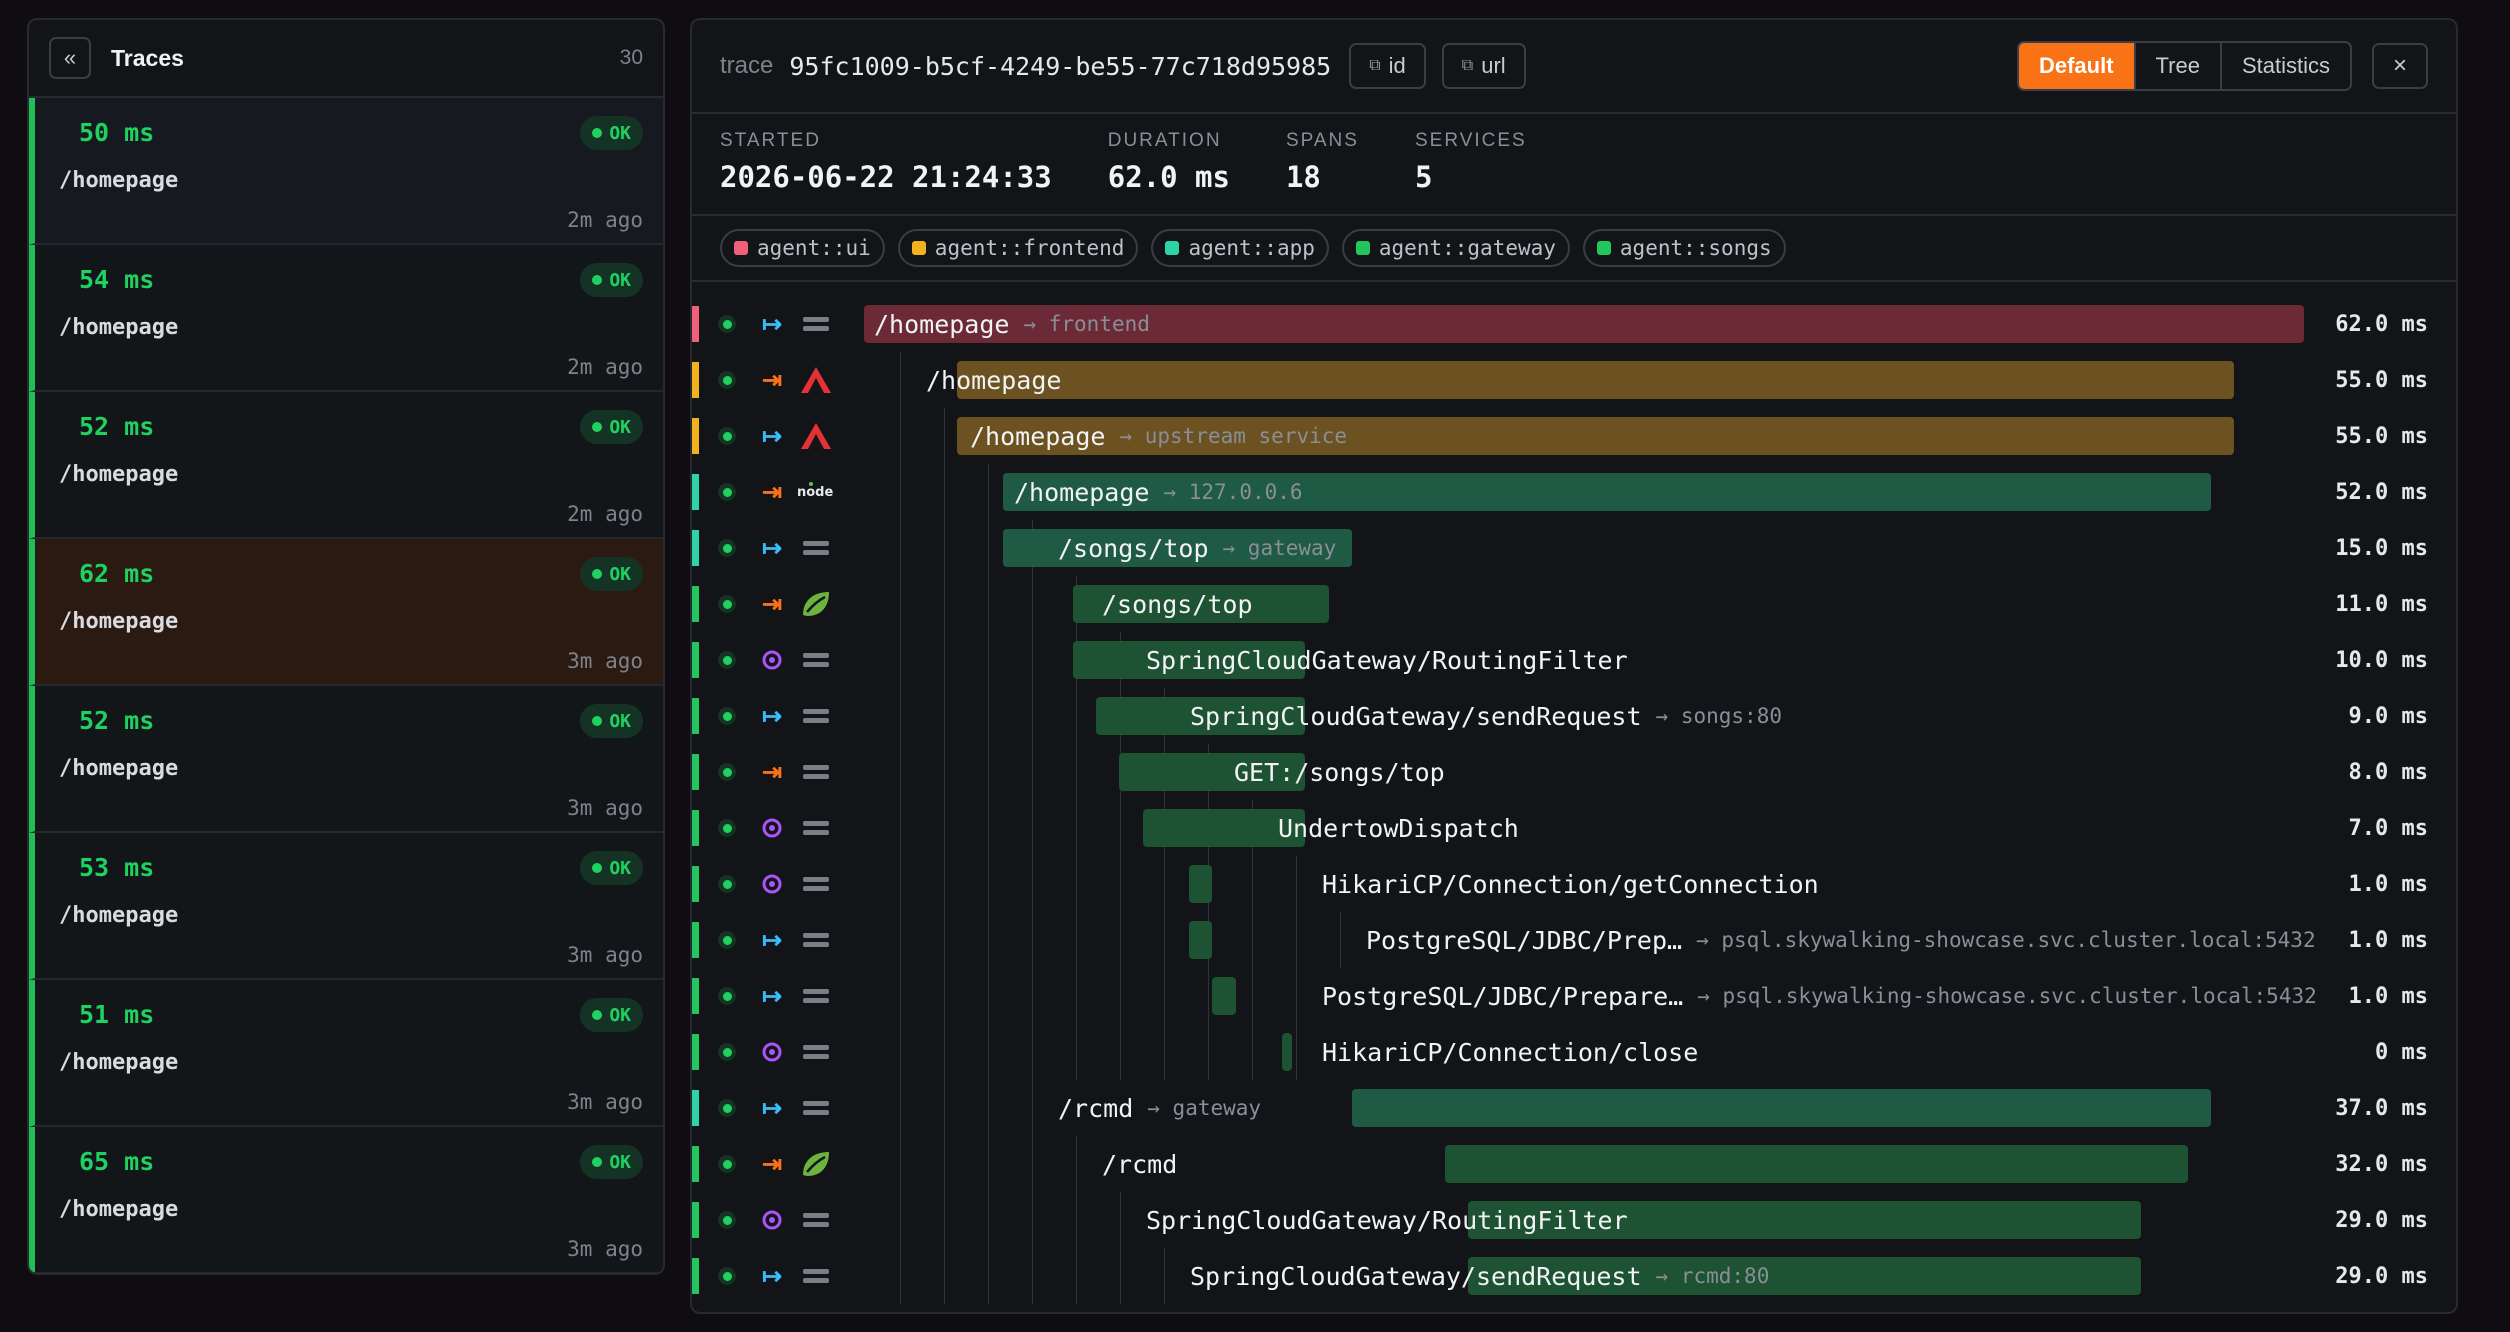 This screenshot has width=2510, height=1332. Describe the element at coordinates (1574, 492) in the screenshot. I see `span-row: ⇥ node/homepage → 127.0.0.6 52.0 ms` at that location.